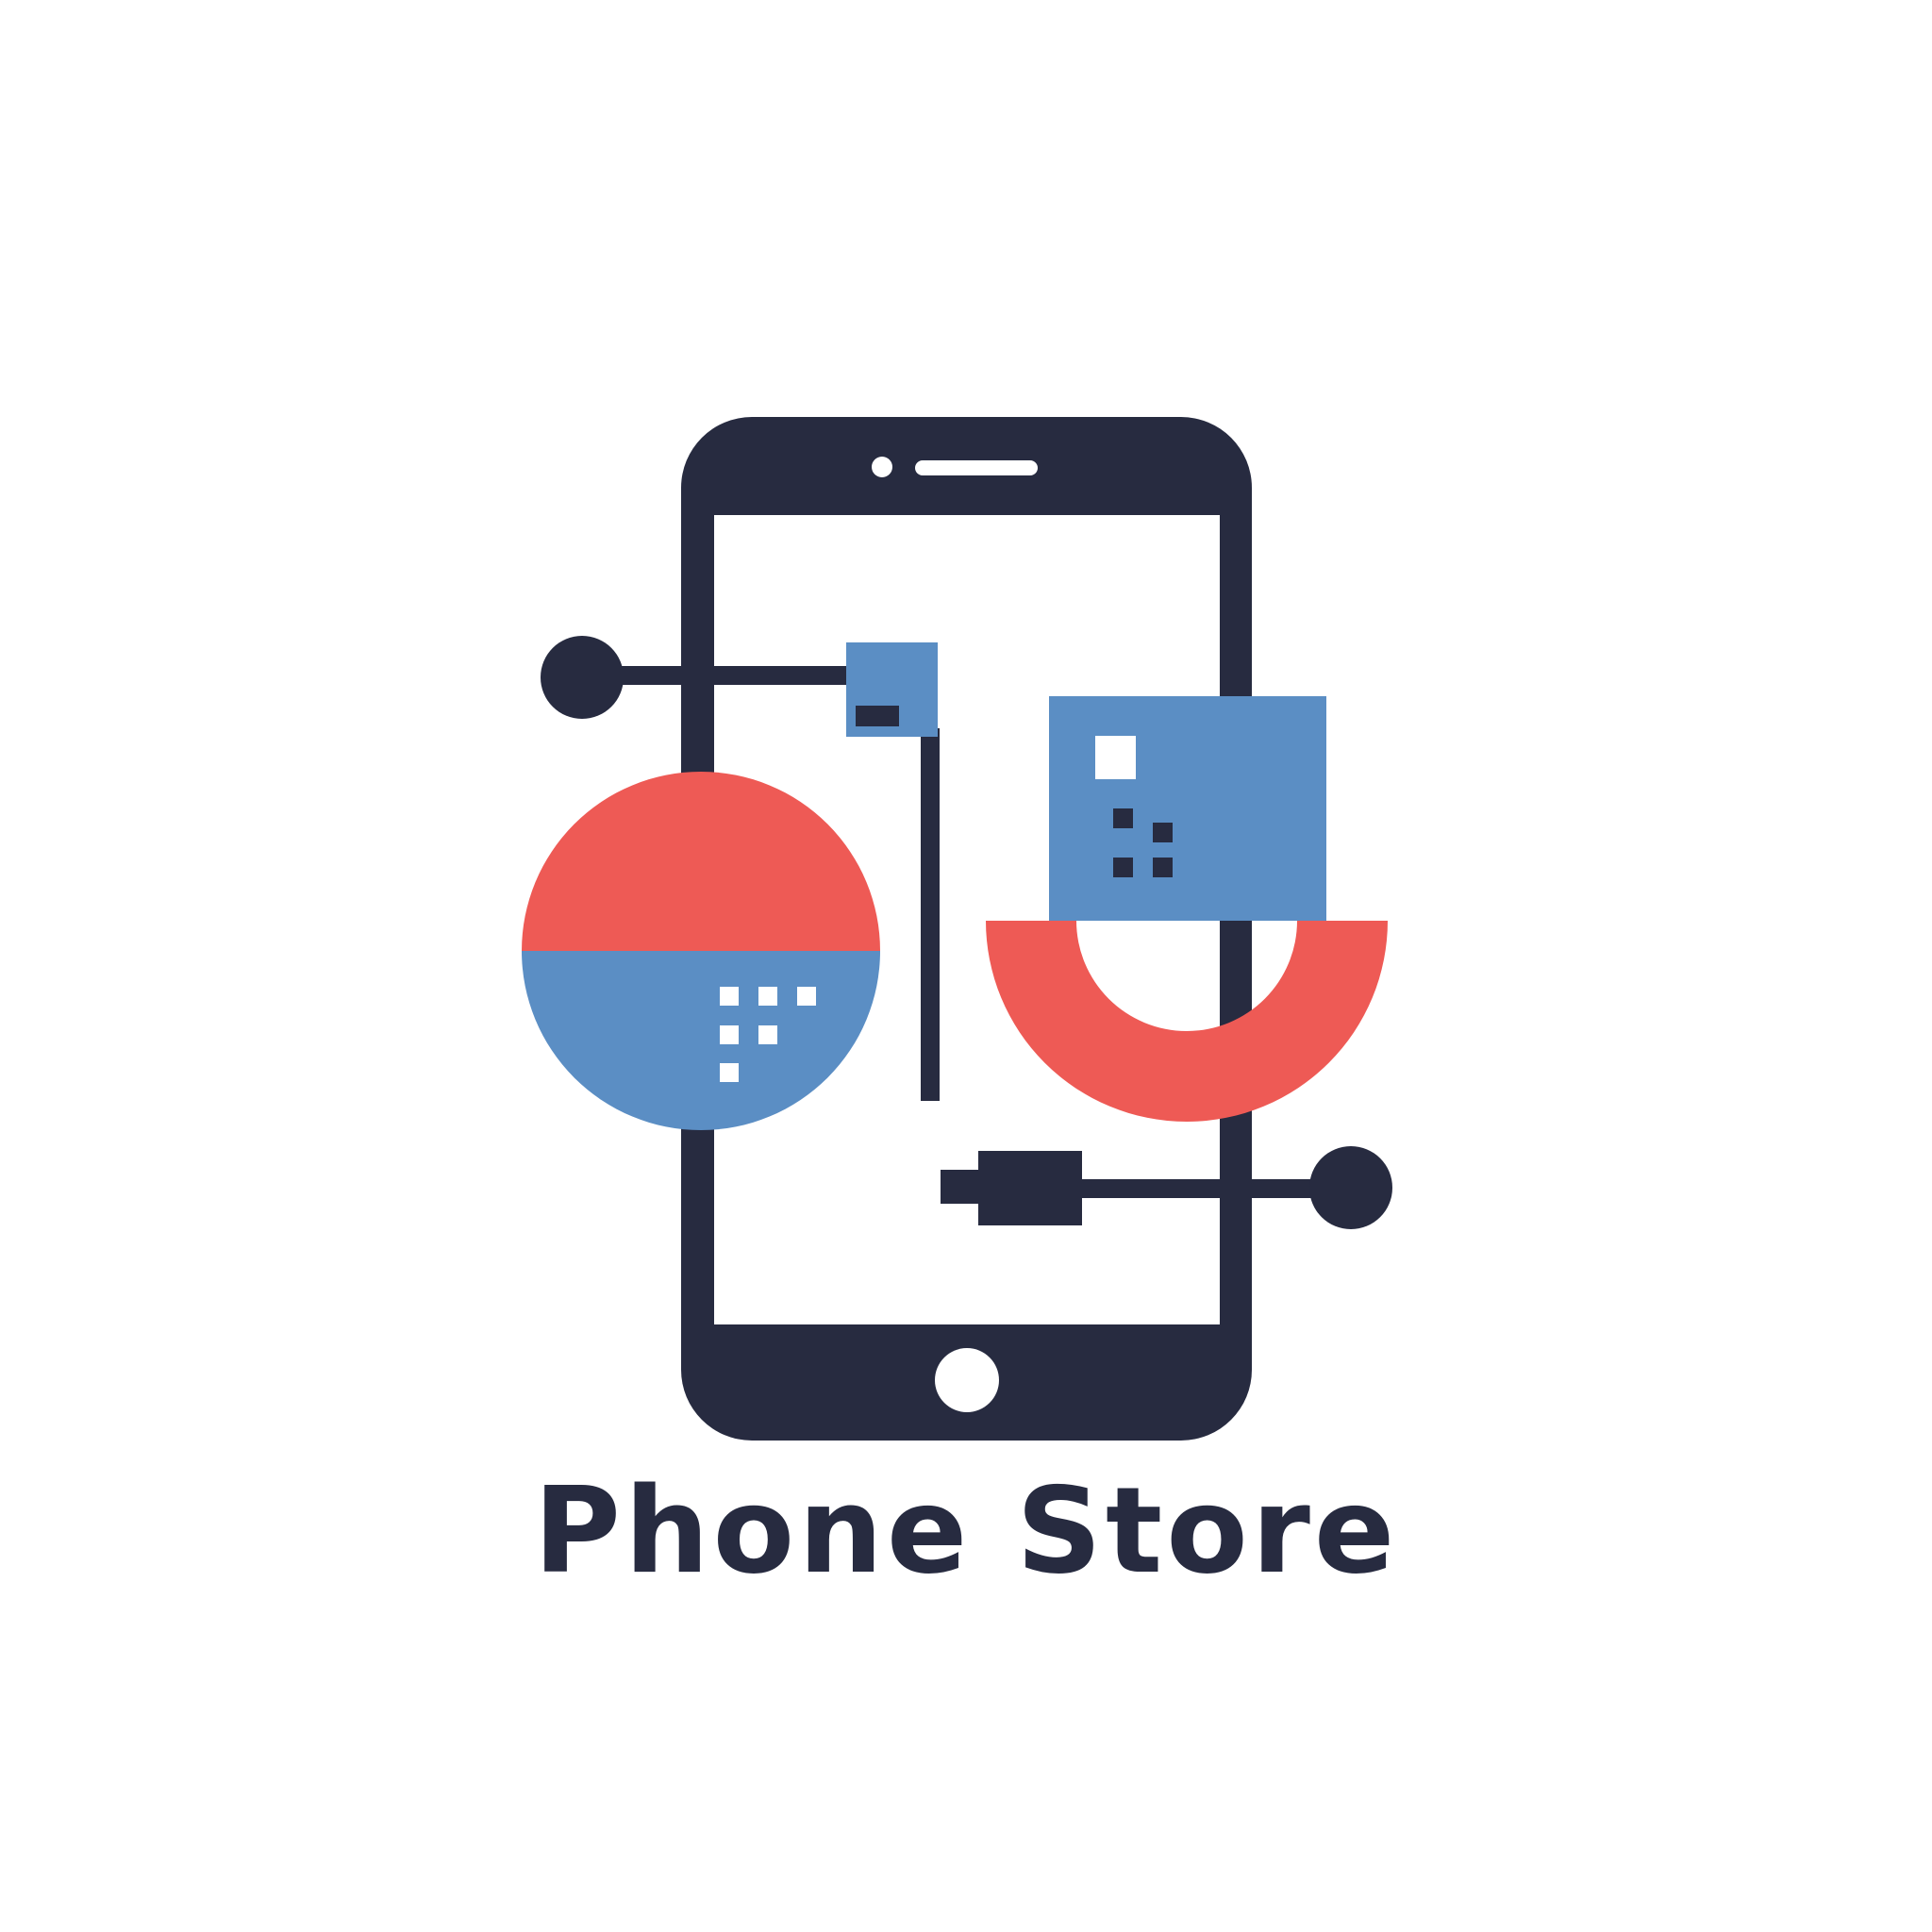 This screenshot has width=1932, height=1932. I want to click on chip-large-body, so click(1187, 808).